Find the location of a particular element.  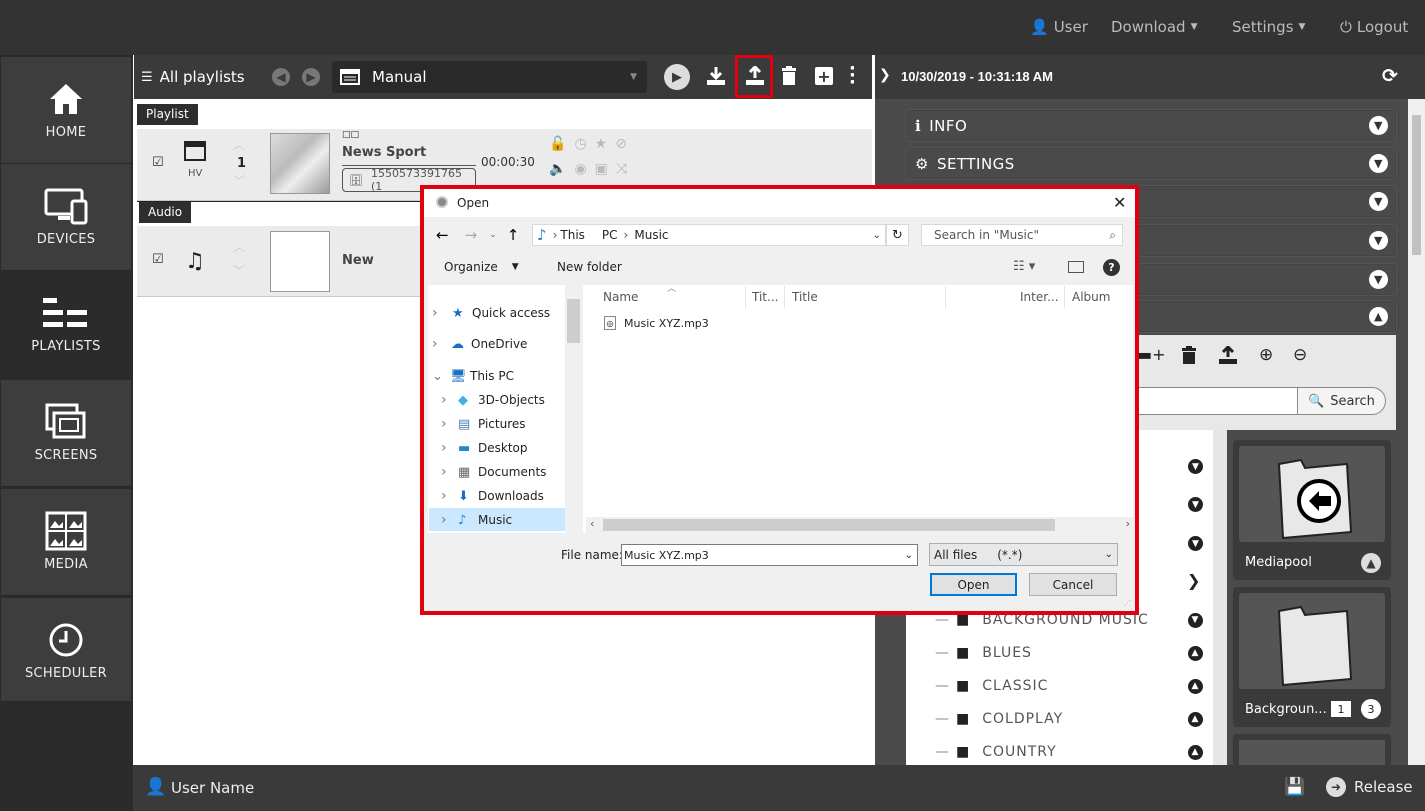

view-options-icon: ☷ ▾ is located at coordinates (1024, 266).